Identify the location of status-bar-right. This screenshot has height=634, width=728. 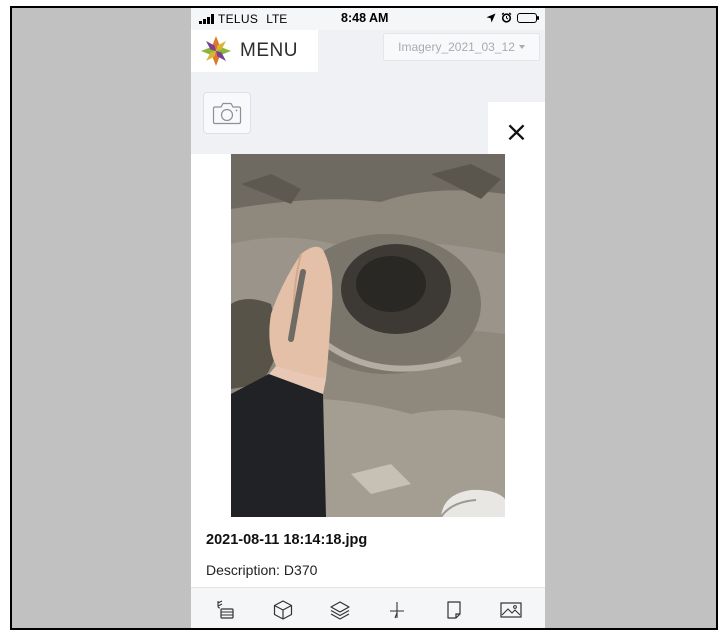
(512, 17).